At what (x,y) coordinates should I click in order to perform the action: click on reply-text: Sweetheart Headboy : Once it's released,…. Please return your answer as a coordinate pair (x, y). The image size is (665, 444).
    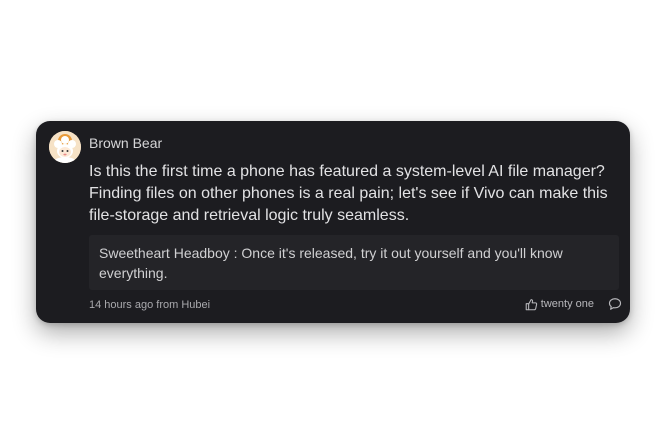
    Looking at the image, I should click on (354, 262).